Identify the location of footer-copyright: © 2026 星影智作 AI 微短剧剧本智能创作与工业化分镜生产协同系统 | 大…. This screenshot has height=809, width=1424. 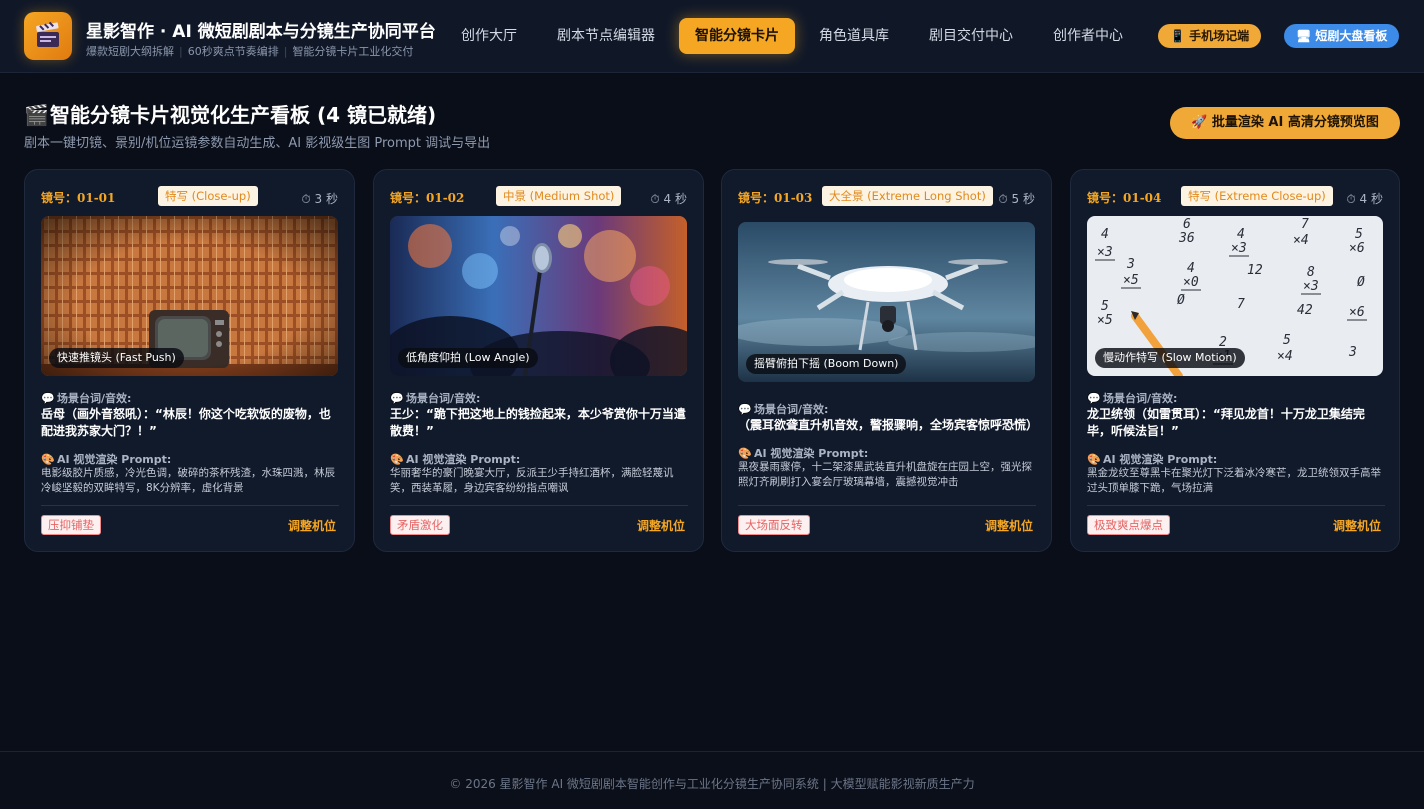
(712, 784).